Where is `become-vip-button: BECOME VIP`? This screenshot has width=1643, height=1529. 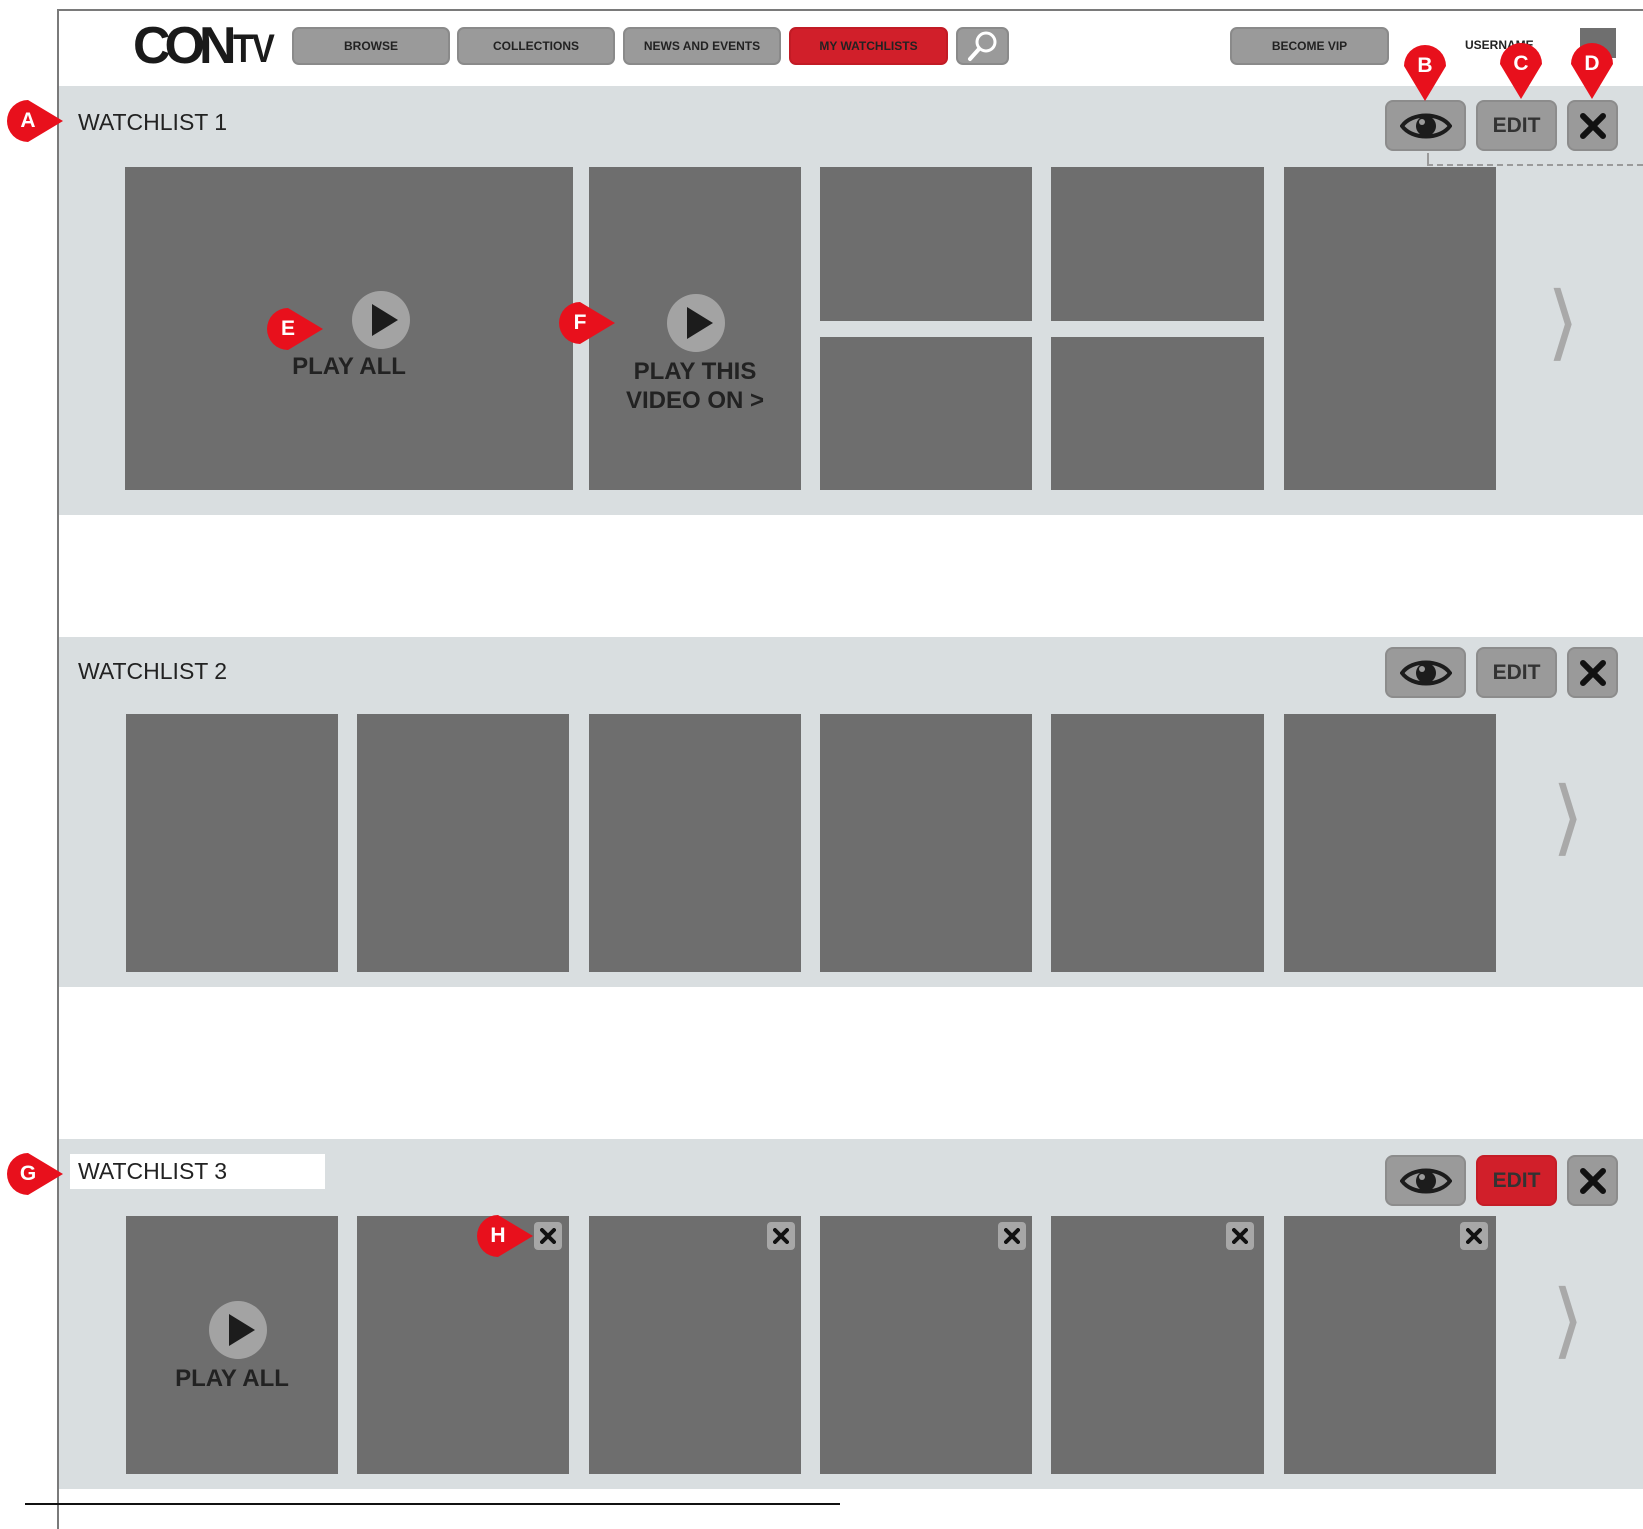
become-vip-button: BECOME VIP is located at coordinates (1309, 46).